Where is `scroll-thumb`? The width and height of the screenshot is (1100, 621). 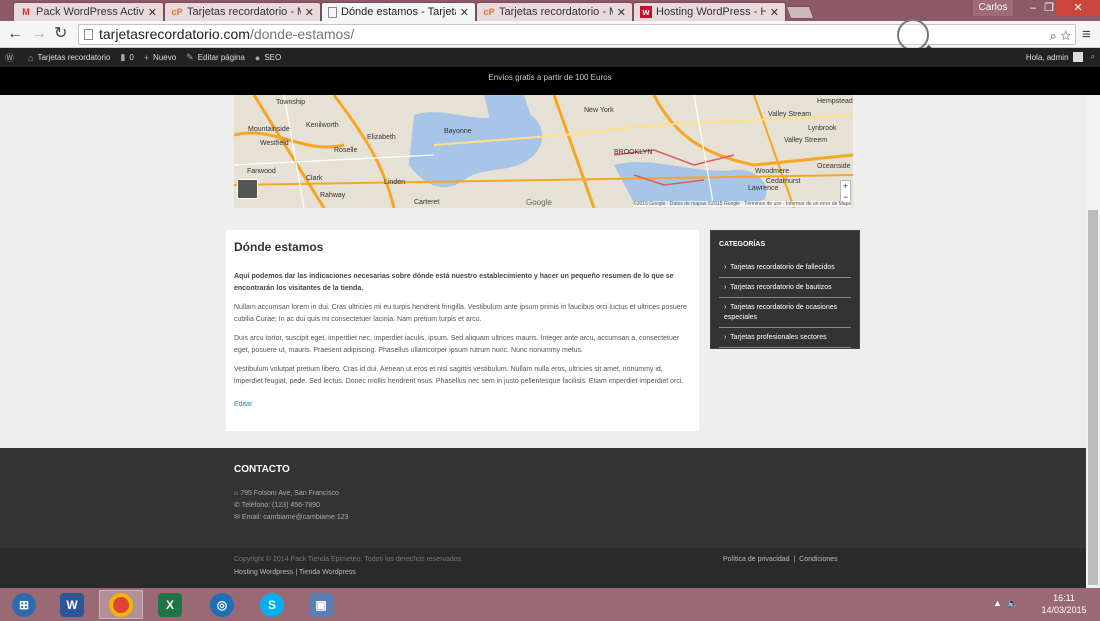 scroll-thumb is located at coordinates (1093, 397).